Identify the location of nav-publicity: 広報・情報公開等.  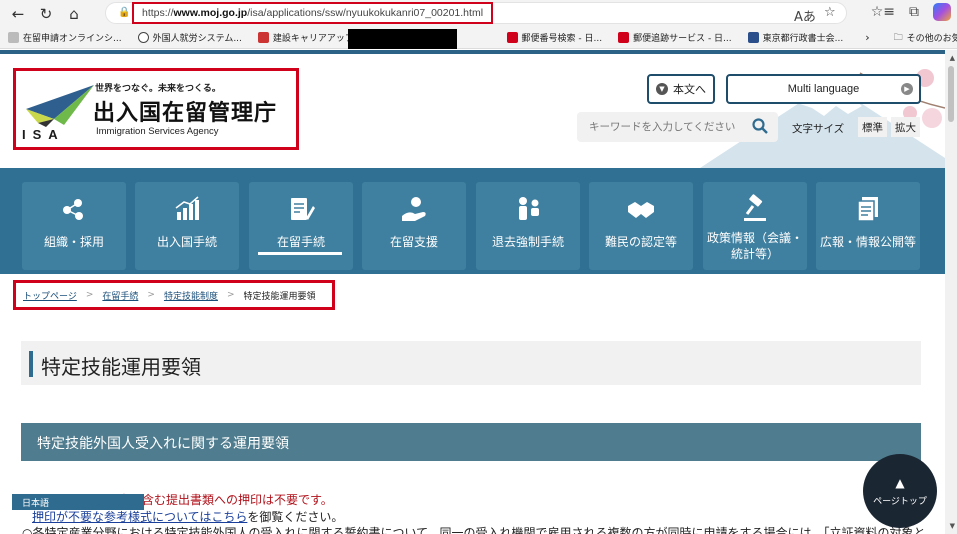
(868, 226).